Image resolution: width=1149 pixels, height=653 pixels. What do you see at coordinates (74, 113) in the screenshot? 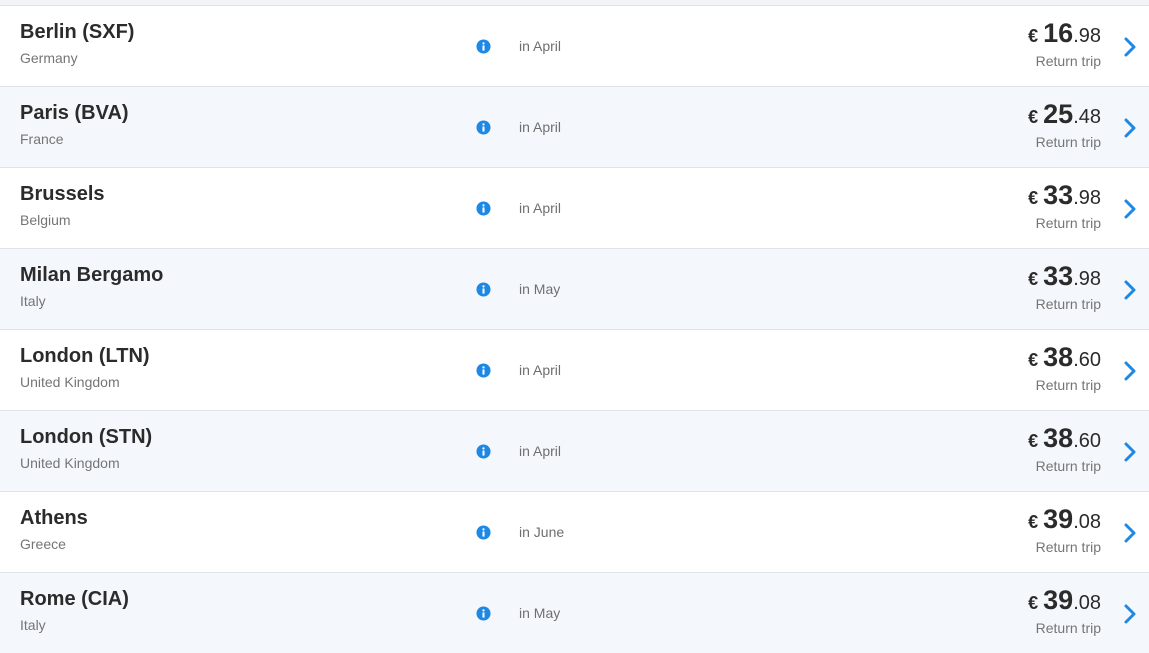
I see `destination-city: Paris (BVA)` at bounding box center [74, 113].